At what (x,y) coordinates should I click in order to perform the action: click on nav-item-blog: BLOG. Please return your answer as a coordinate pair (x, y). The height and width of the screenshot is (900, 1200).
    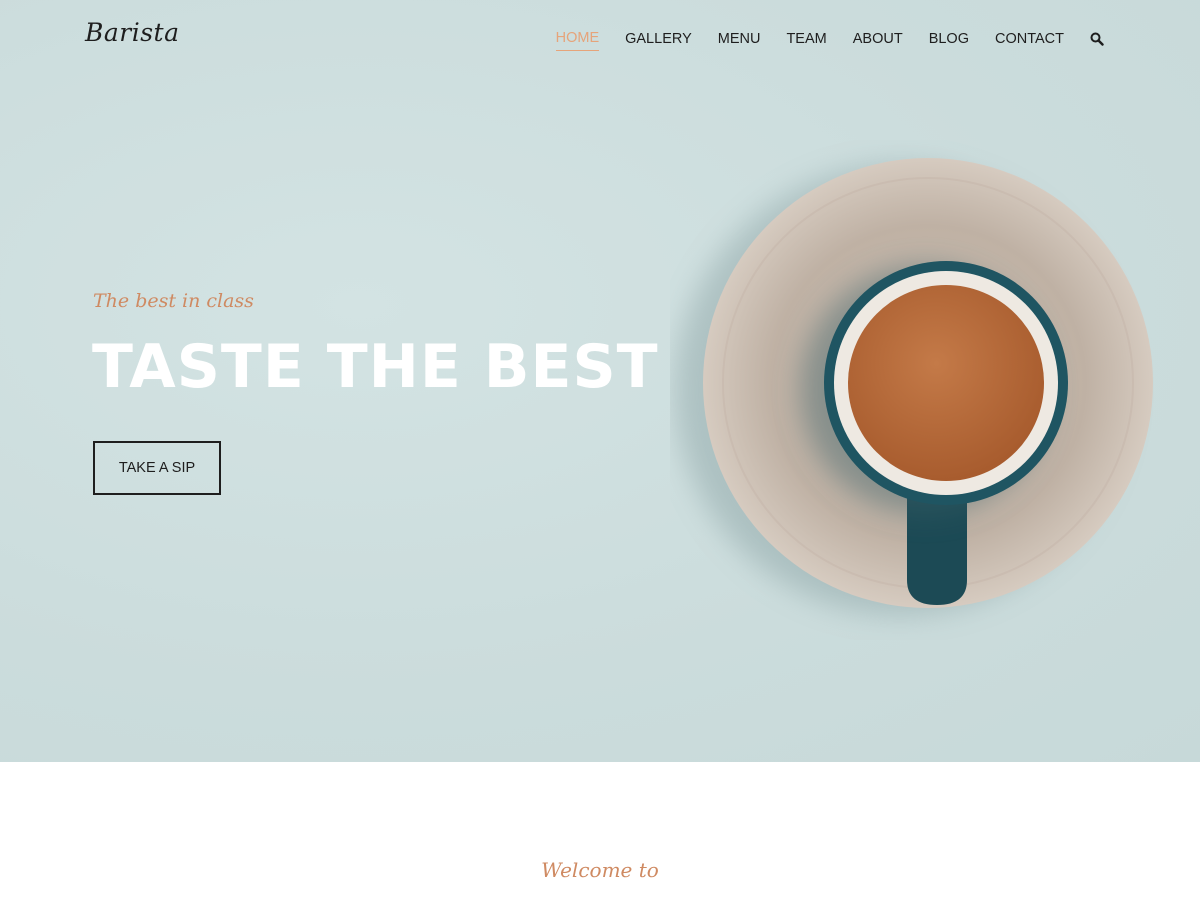
    Looking at the image, I should click on (949, 41).